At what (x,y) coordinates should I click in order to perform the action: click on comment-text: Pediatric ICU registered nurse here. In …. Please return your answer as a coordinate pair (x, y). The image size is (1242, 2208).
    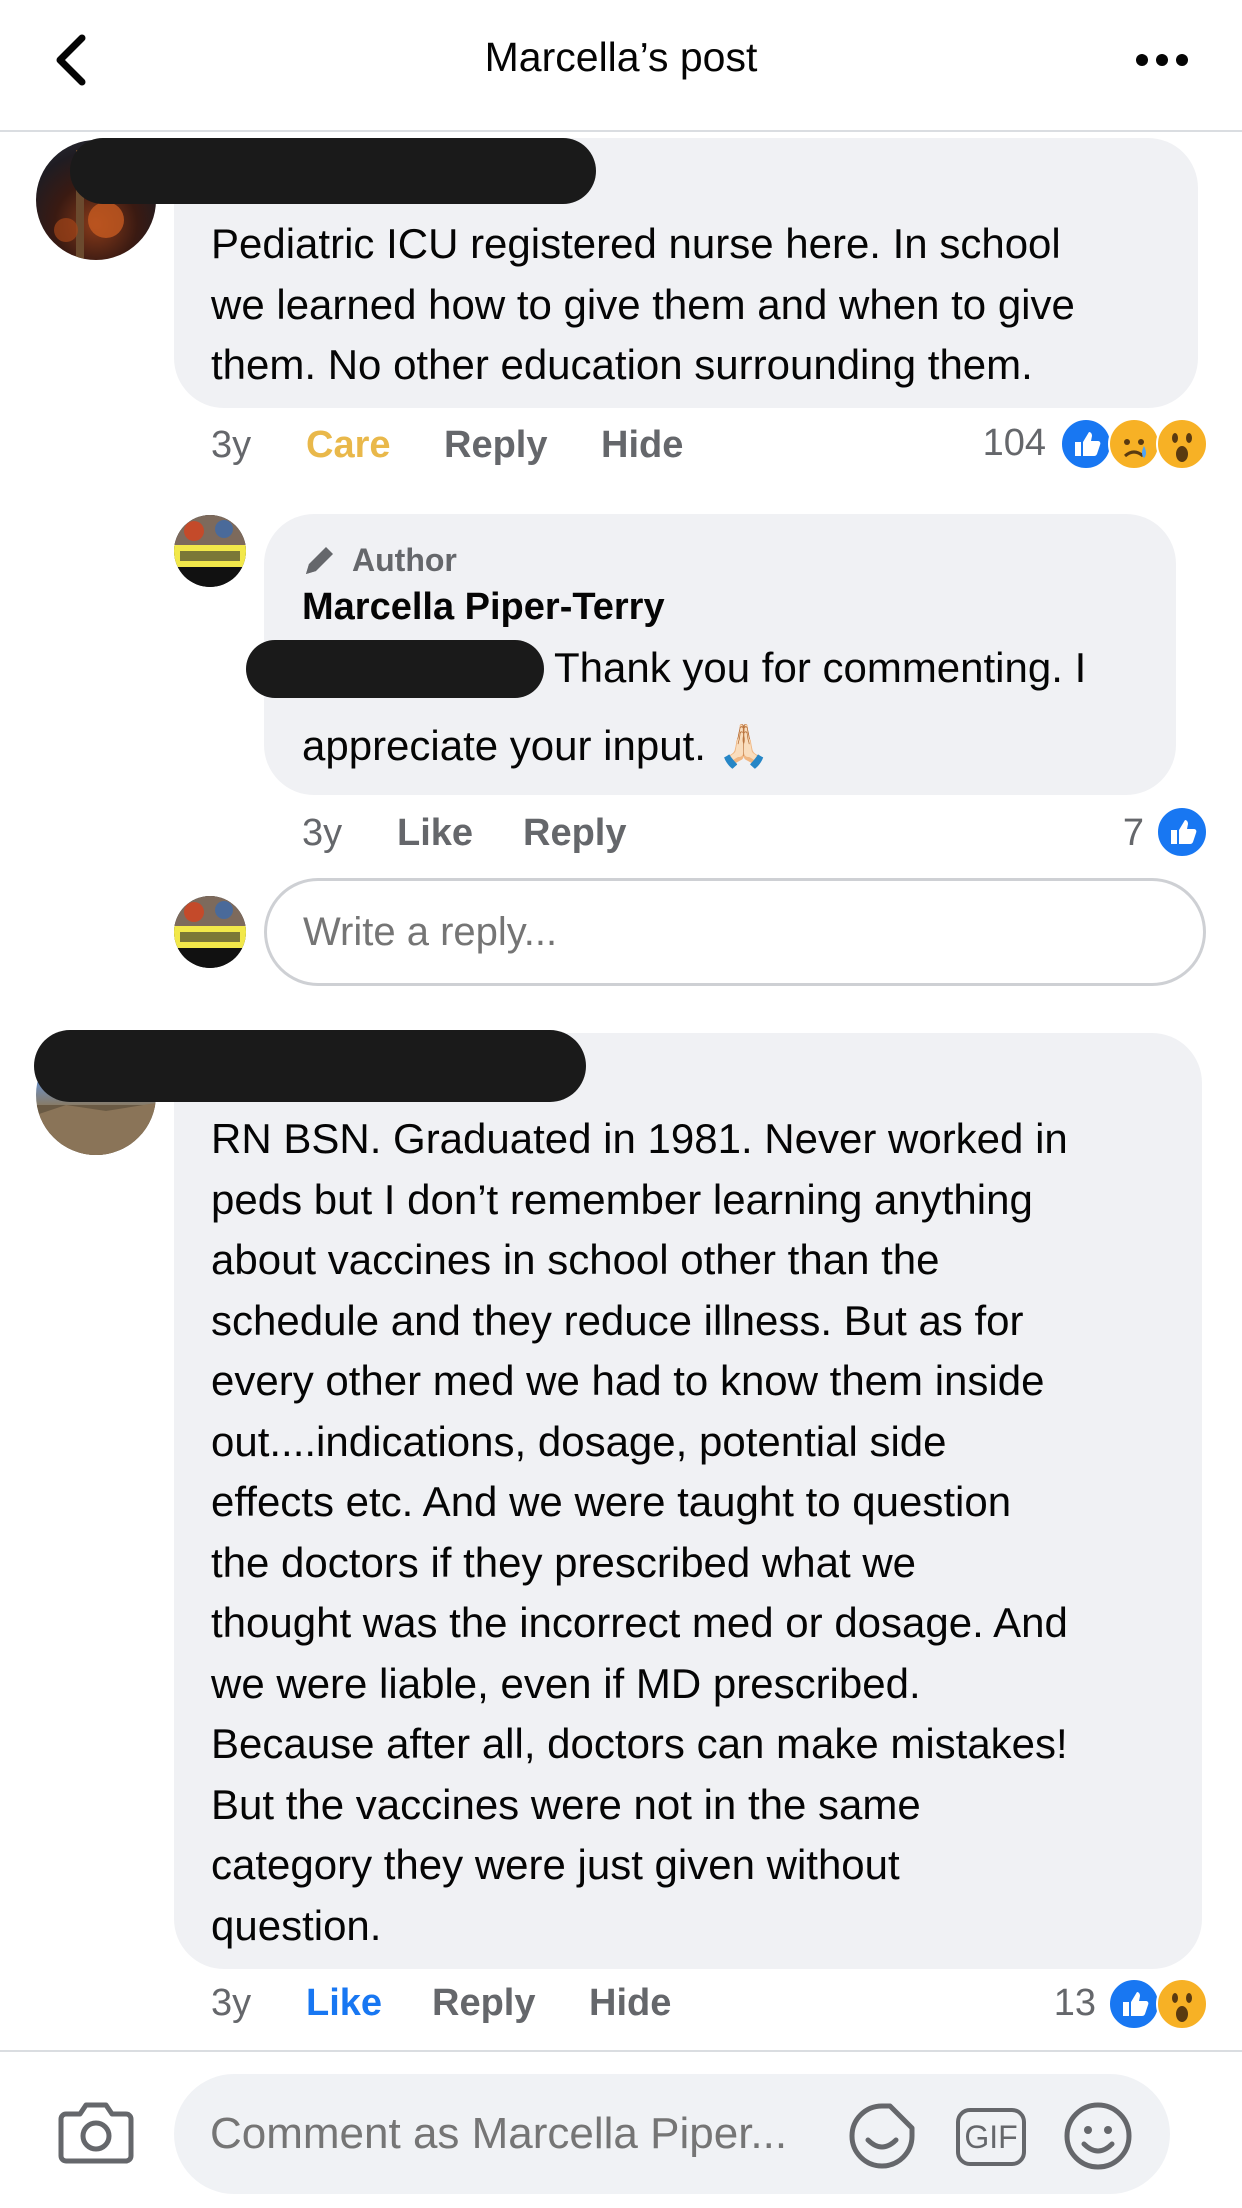
    Looking at the image, I should click on (643, 304).